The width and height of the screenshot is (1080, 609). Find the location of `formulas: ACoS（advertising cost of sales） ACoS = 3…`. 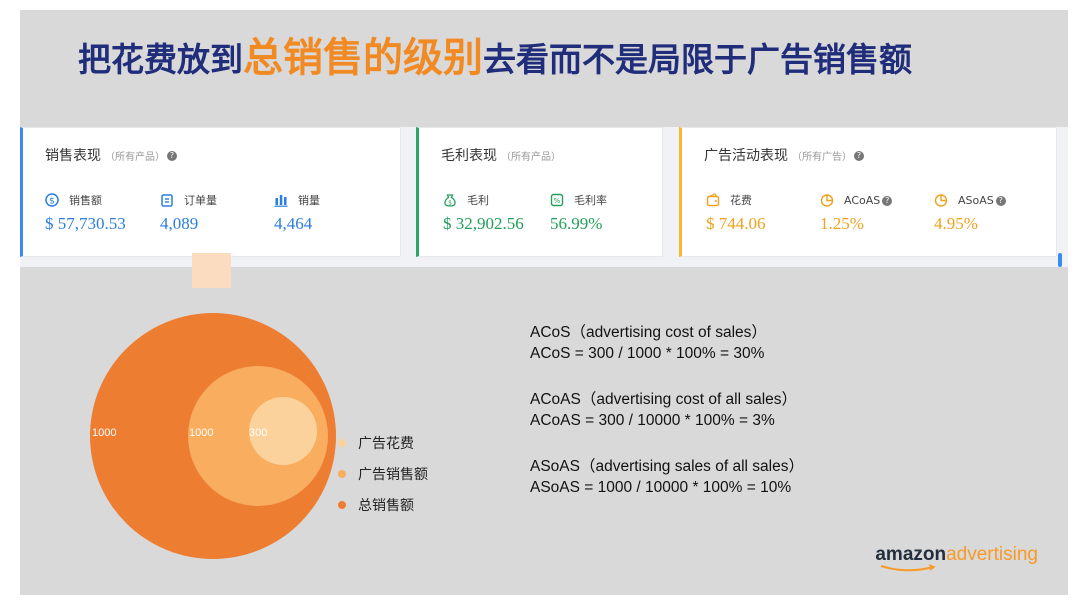

formulas: ACoS（advertising cost of sales） ACoS = 3… is located at coordinates (667, 422).